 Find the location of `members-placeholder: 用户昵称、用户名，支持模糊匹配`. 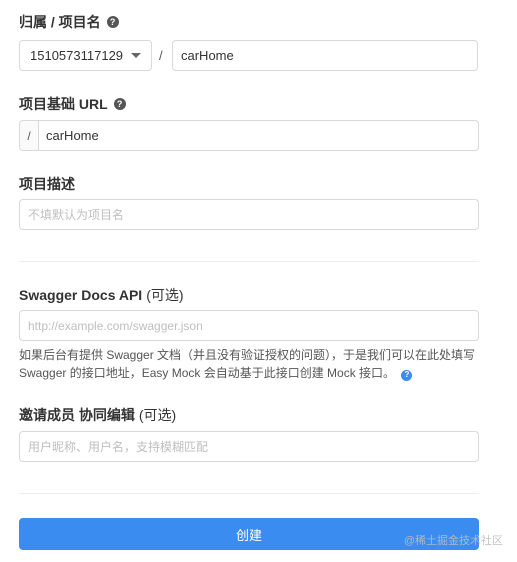

members-placeholder: 用户昵称、用户名，支持模糊匹配 is located at coordinates (118, 447).